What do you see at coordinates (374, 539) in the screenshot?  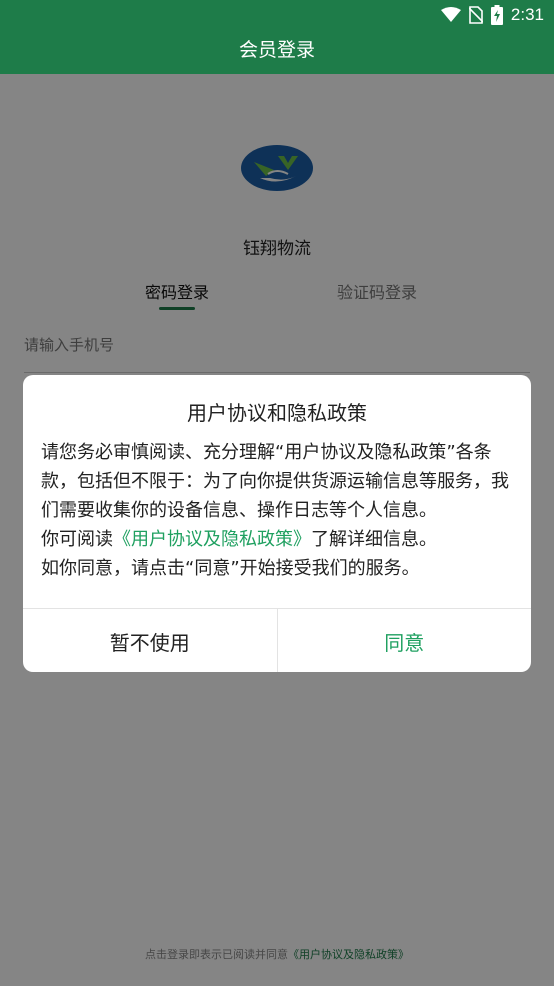 I see `dialog-p2-suffix: 了解详细信息。` at bounding box center [374, 539].